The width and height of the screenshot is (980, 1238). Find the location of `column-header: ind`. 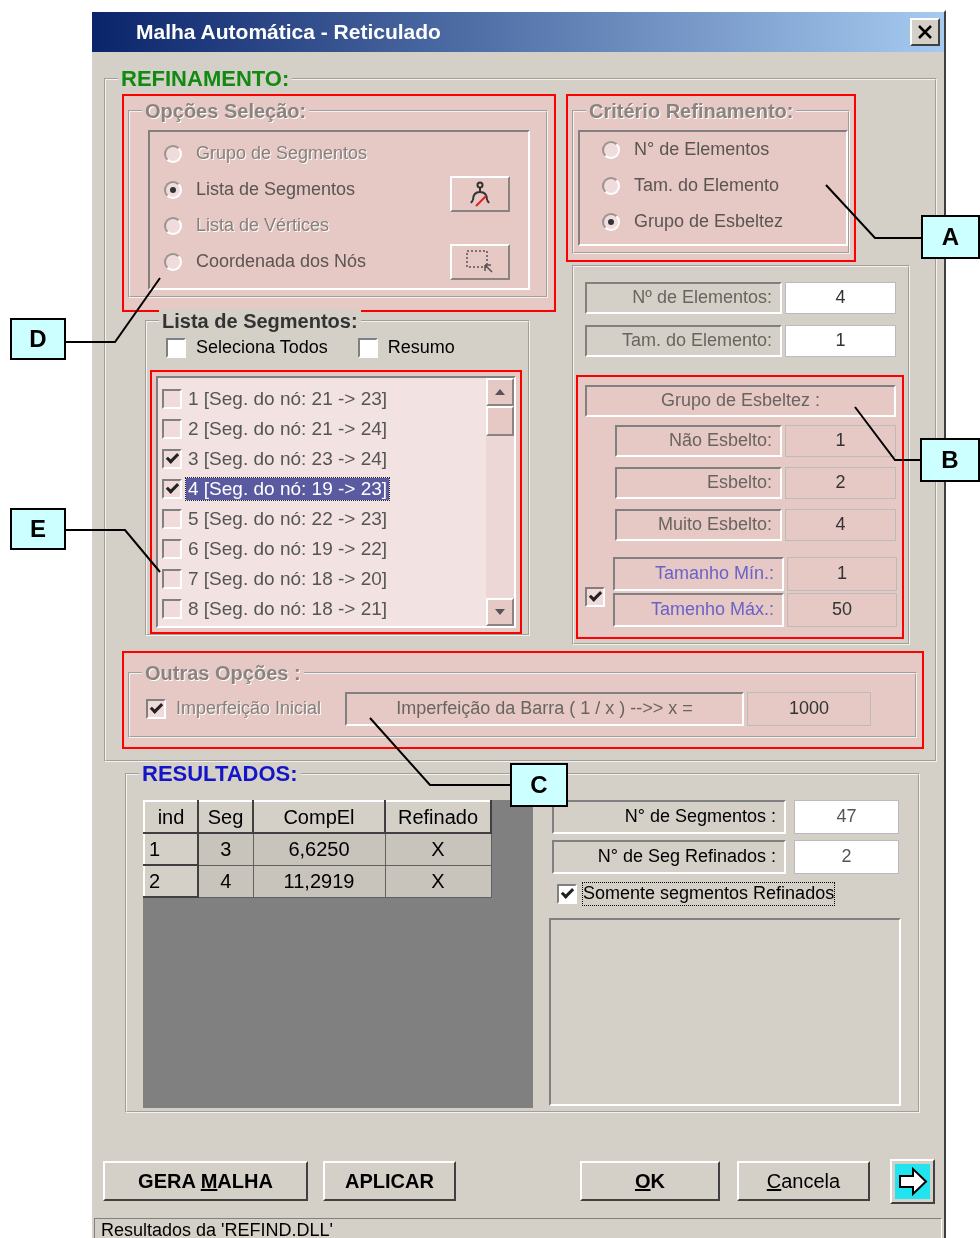

column-header: ind is located at coordinates (171, 817).